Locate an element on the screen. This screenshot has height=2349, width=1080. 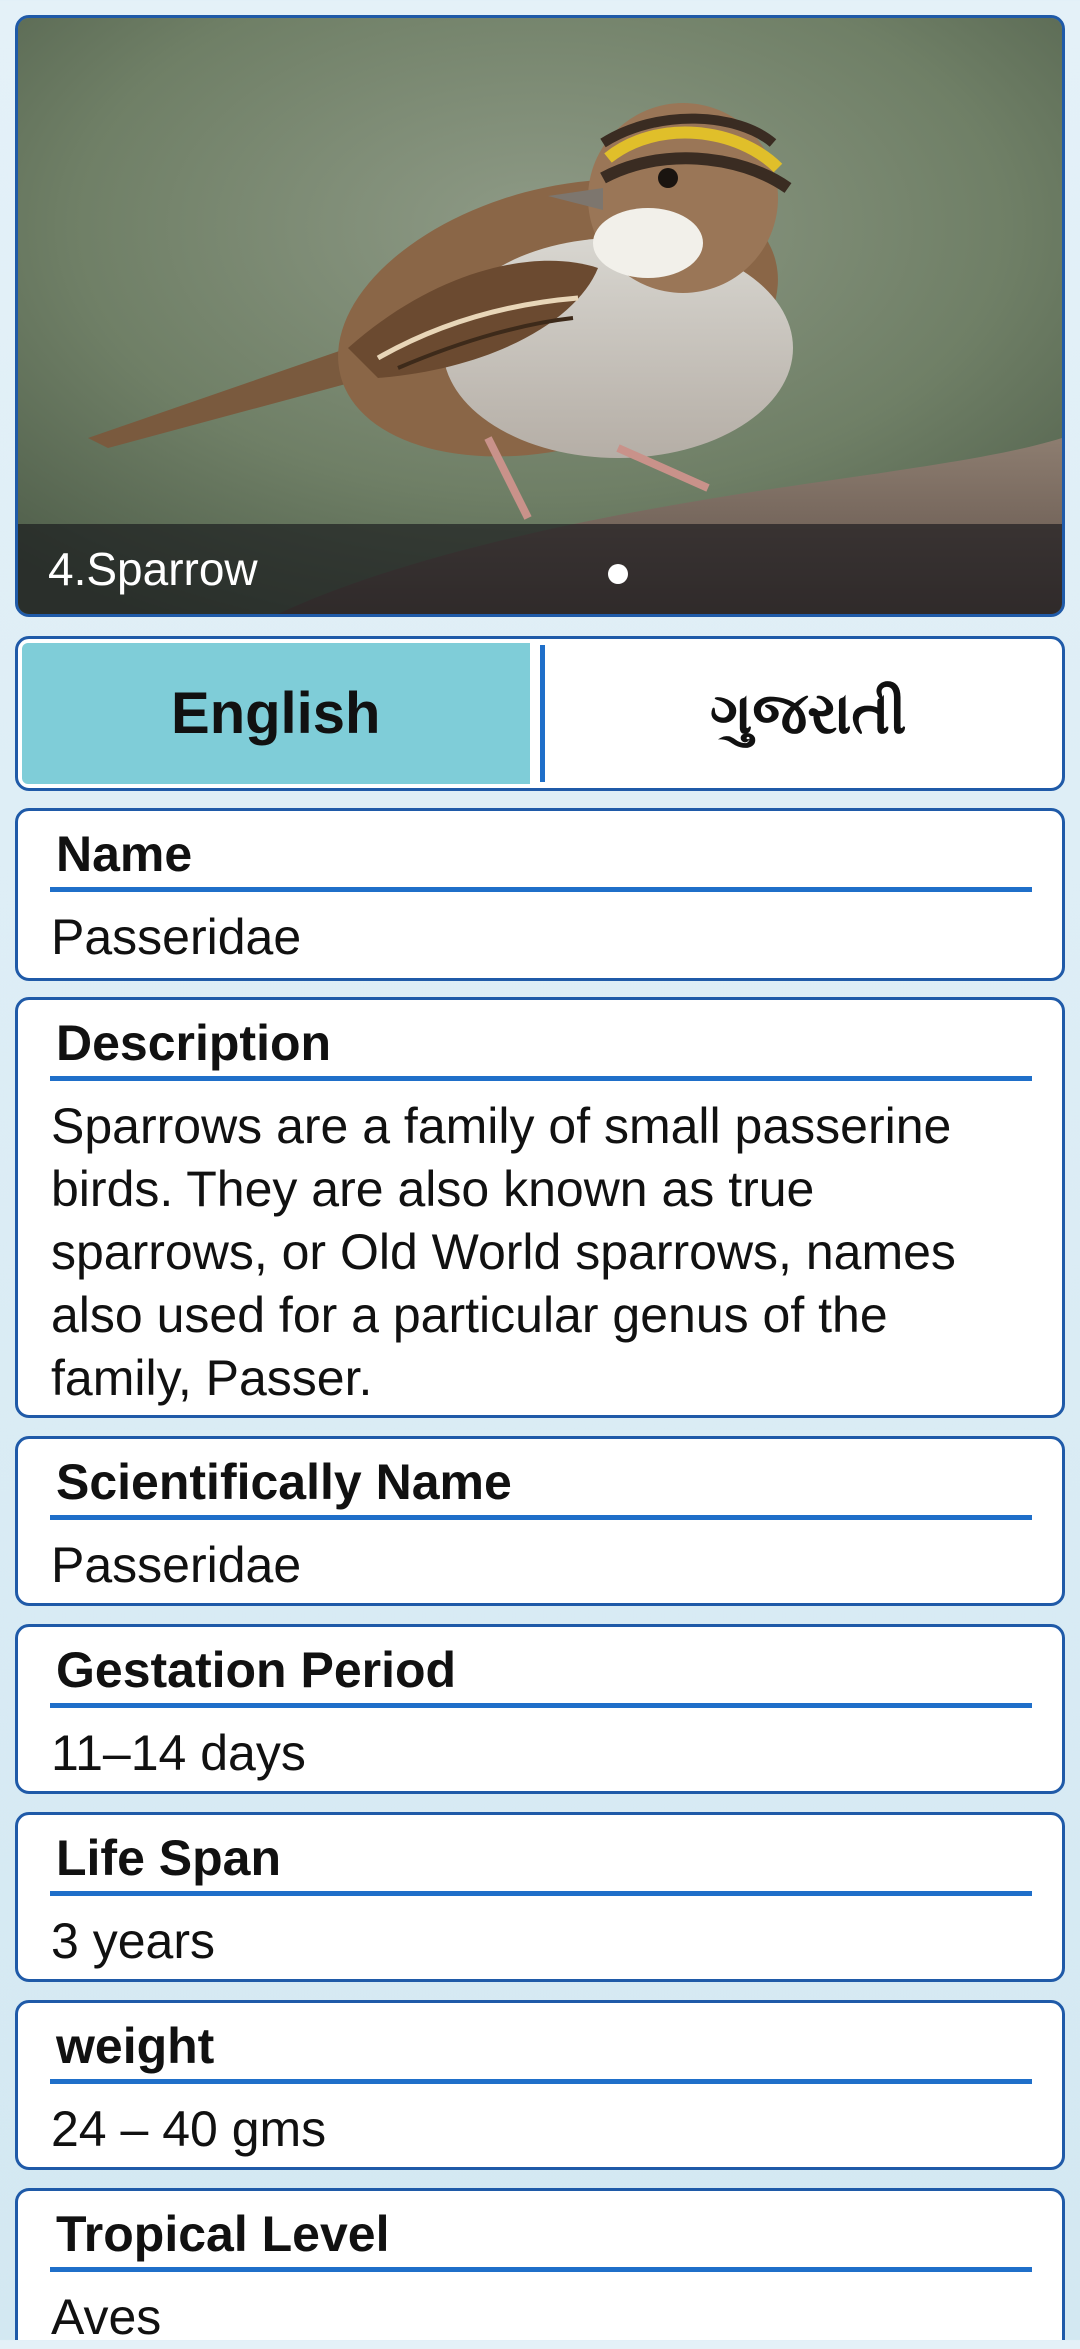
bird-caption: 4.Sparrow is located at coordinates (153, 569).